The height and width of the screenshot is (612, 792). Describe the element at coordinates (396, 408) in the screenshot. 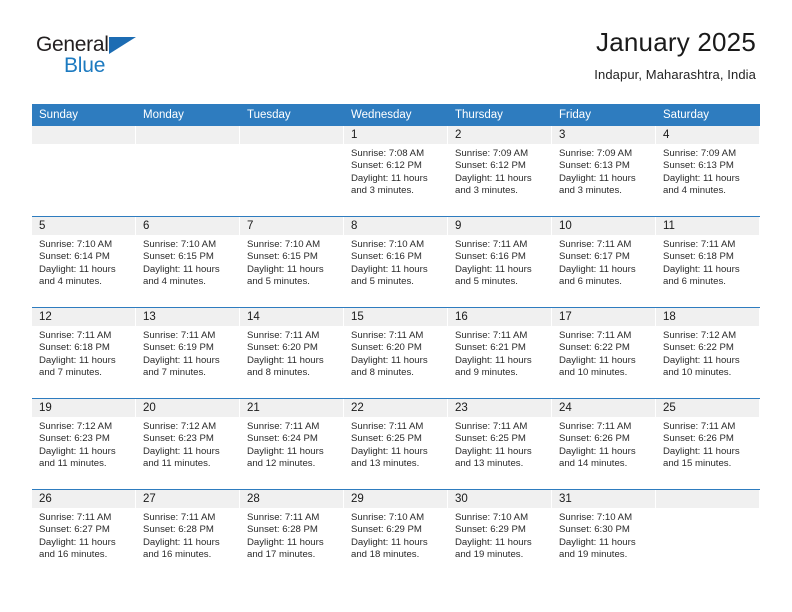

I see `day-number: 22` at that location.